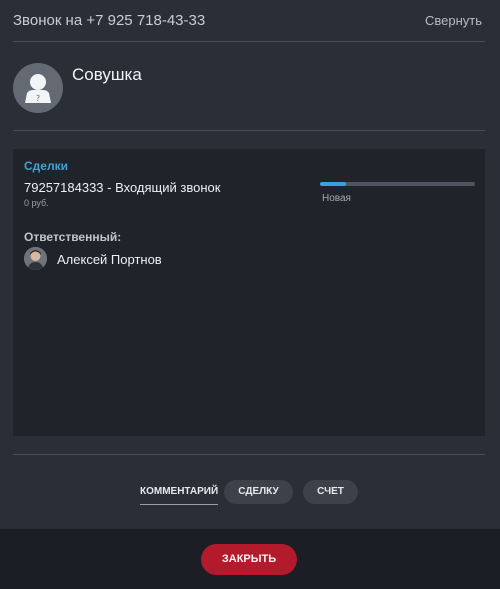  I want to click on header-divider, so click(249, 41).